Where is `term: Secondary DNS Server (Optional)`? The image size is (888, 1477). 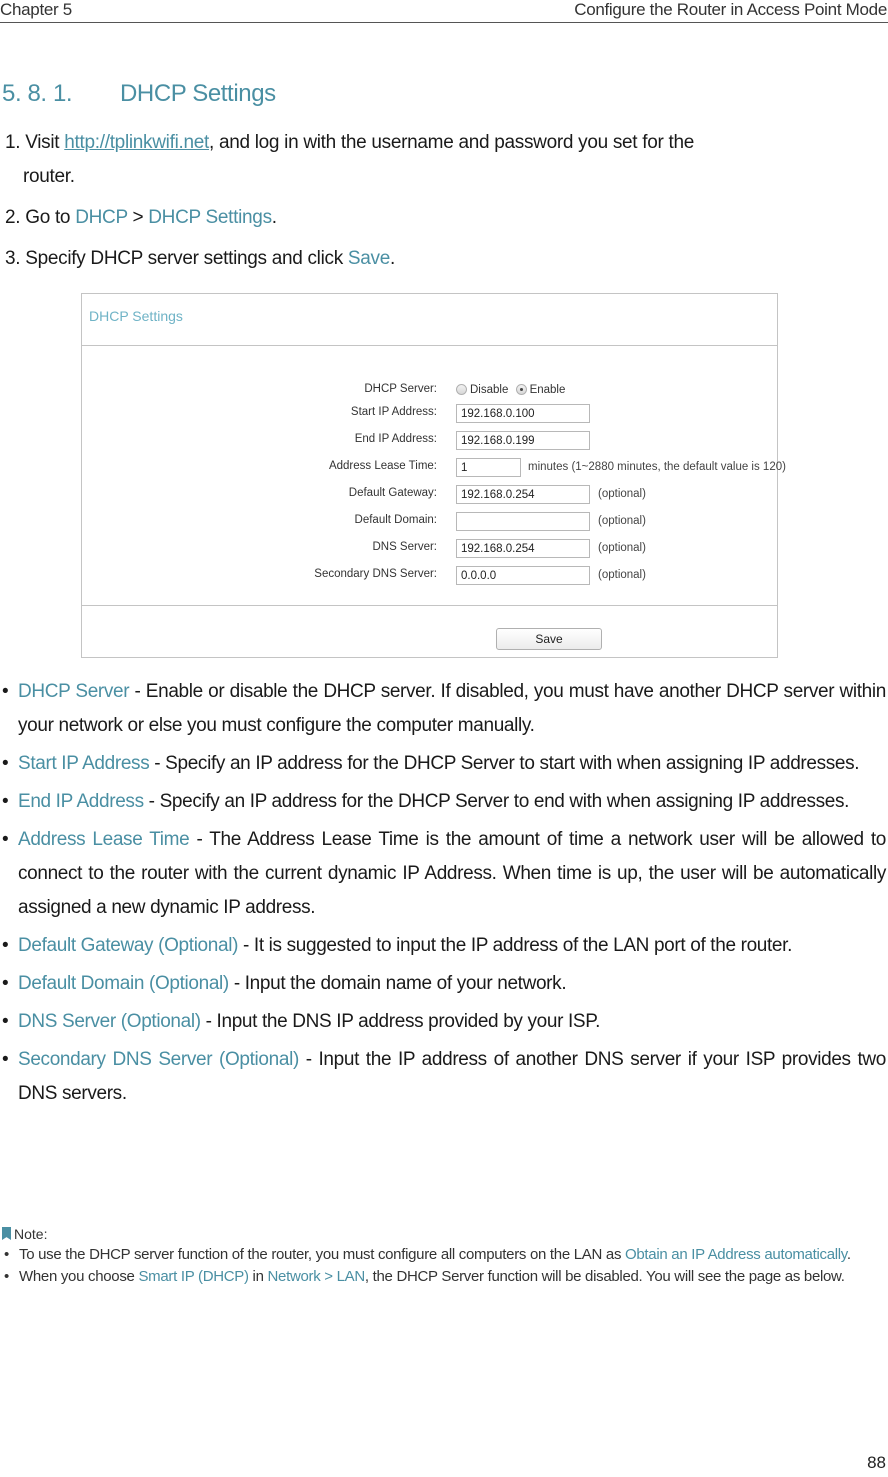
term: Secondary DNS Server (Optional) is located at coordinates (158, 1059).